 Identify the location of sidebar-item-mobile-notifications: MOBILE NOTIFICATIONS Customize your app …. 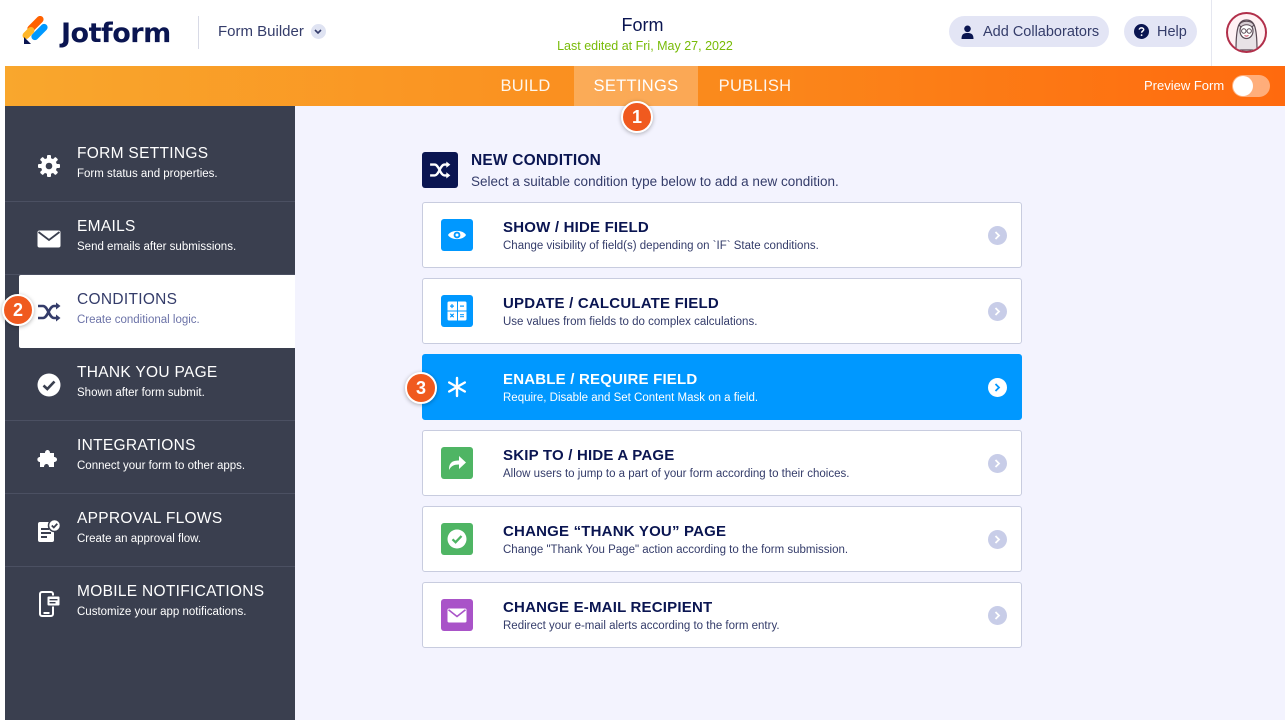
(150, 603).